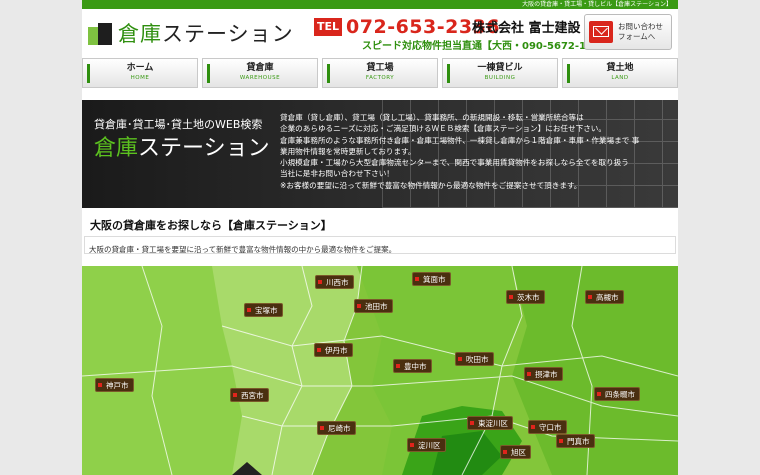 This screenshot has height=475, width=760. What do you see at coordinates (604, 297) in the screenshot?
I see `city-label: 高槻市` at bounding box center [604, 297].